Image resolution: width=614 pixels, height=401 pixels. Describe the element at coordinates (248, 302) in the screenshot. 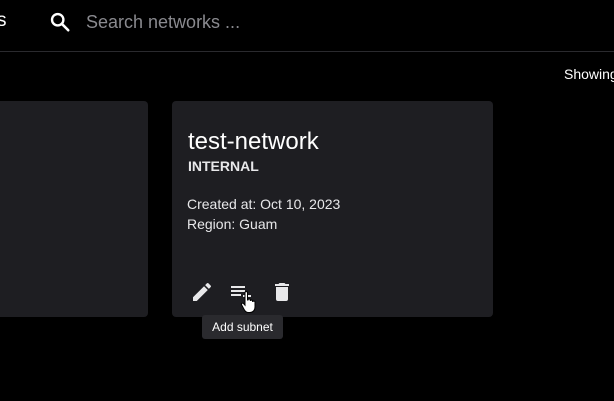

I see `hand-cursor-icon` at that location.